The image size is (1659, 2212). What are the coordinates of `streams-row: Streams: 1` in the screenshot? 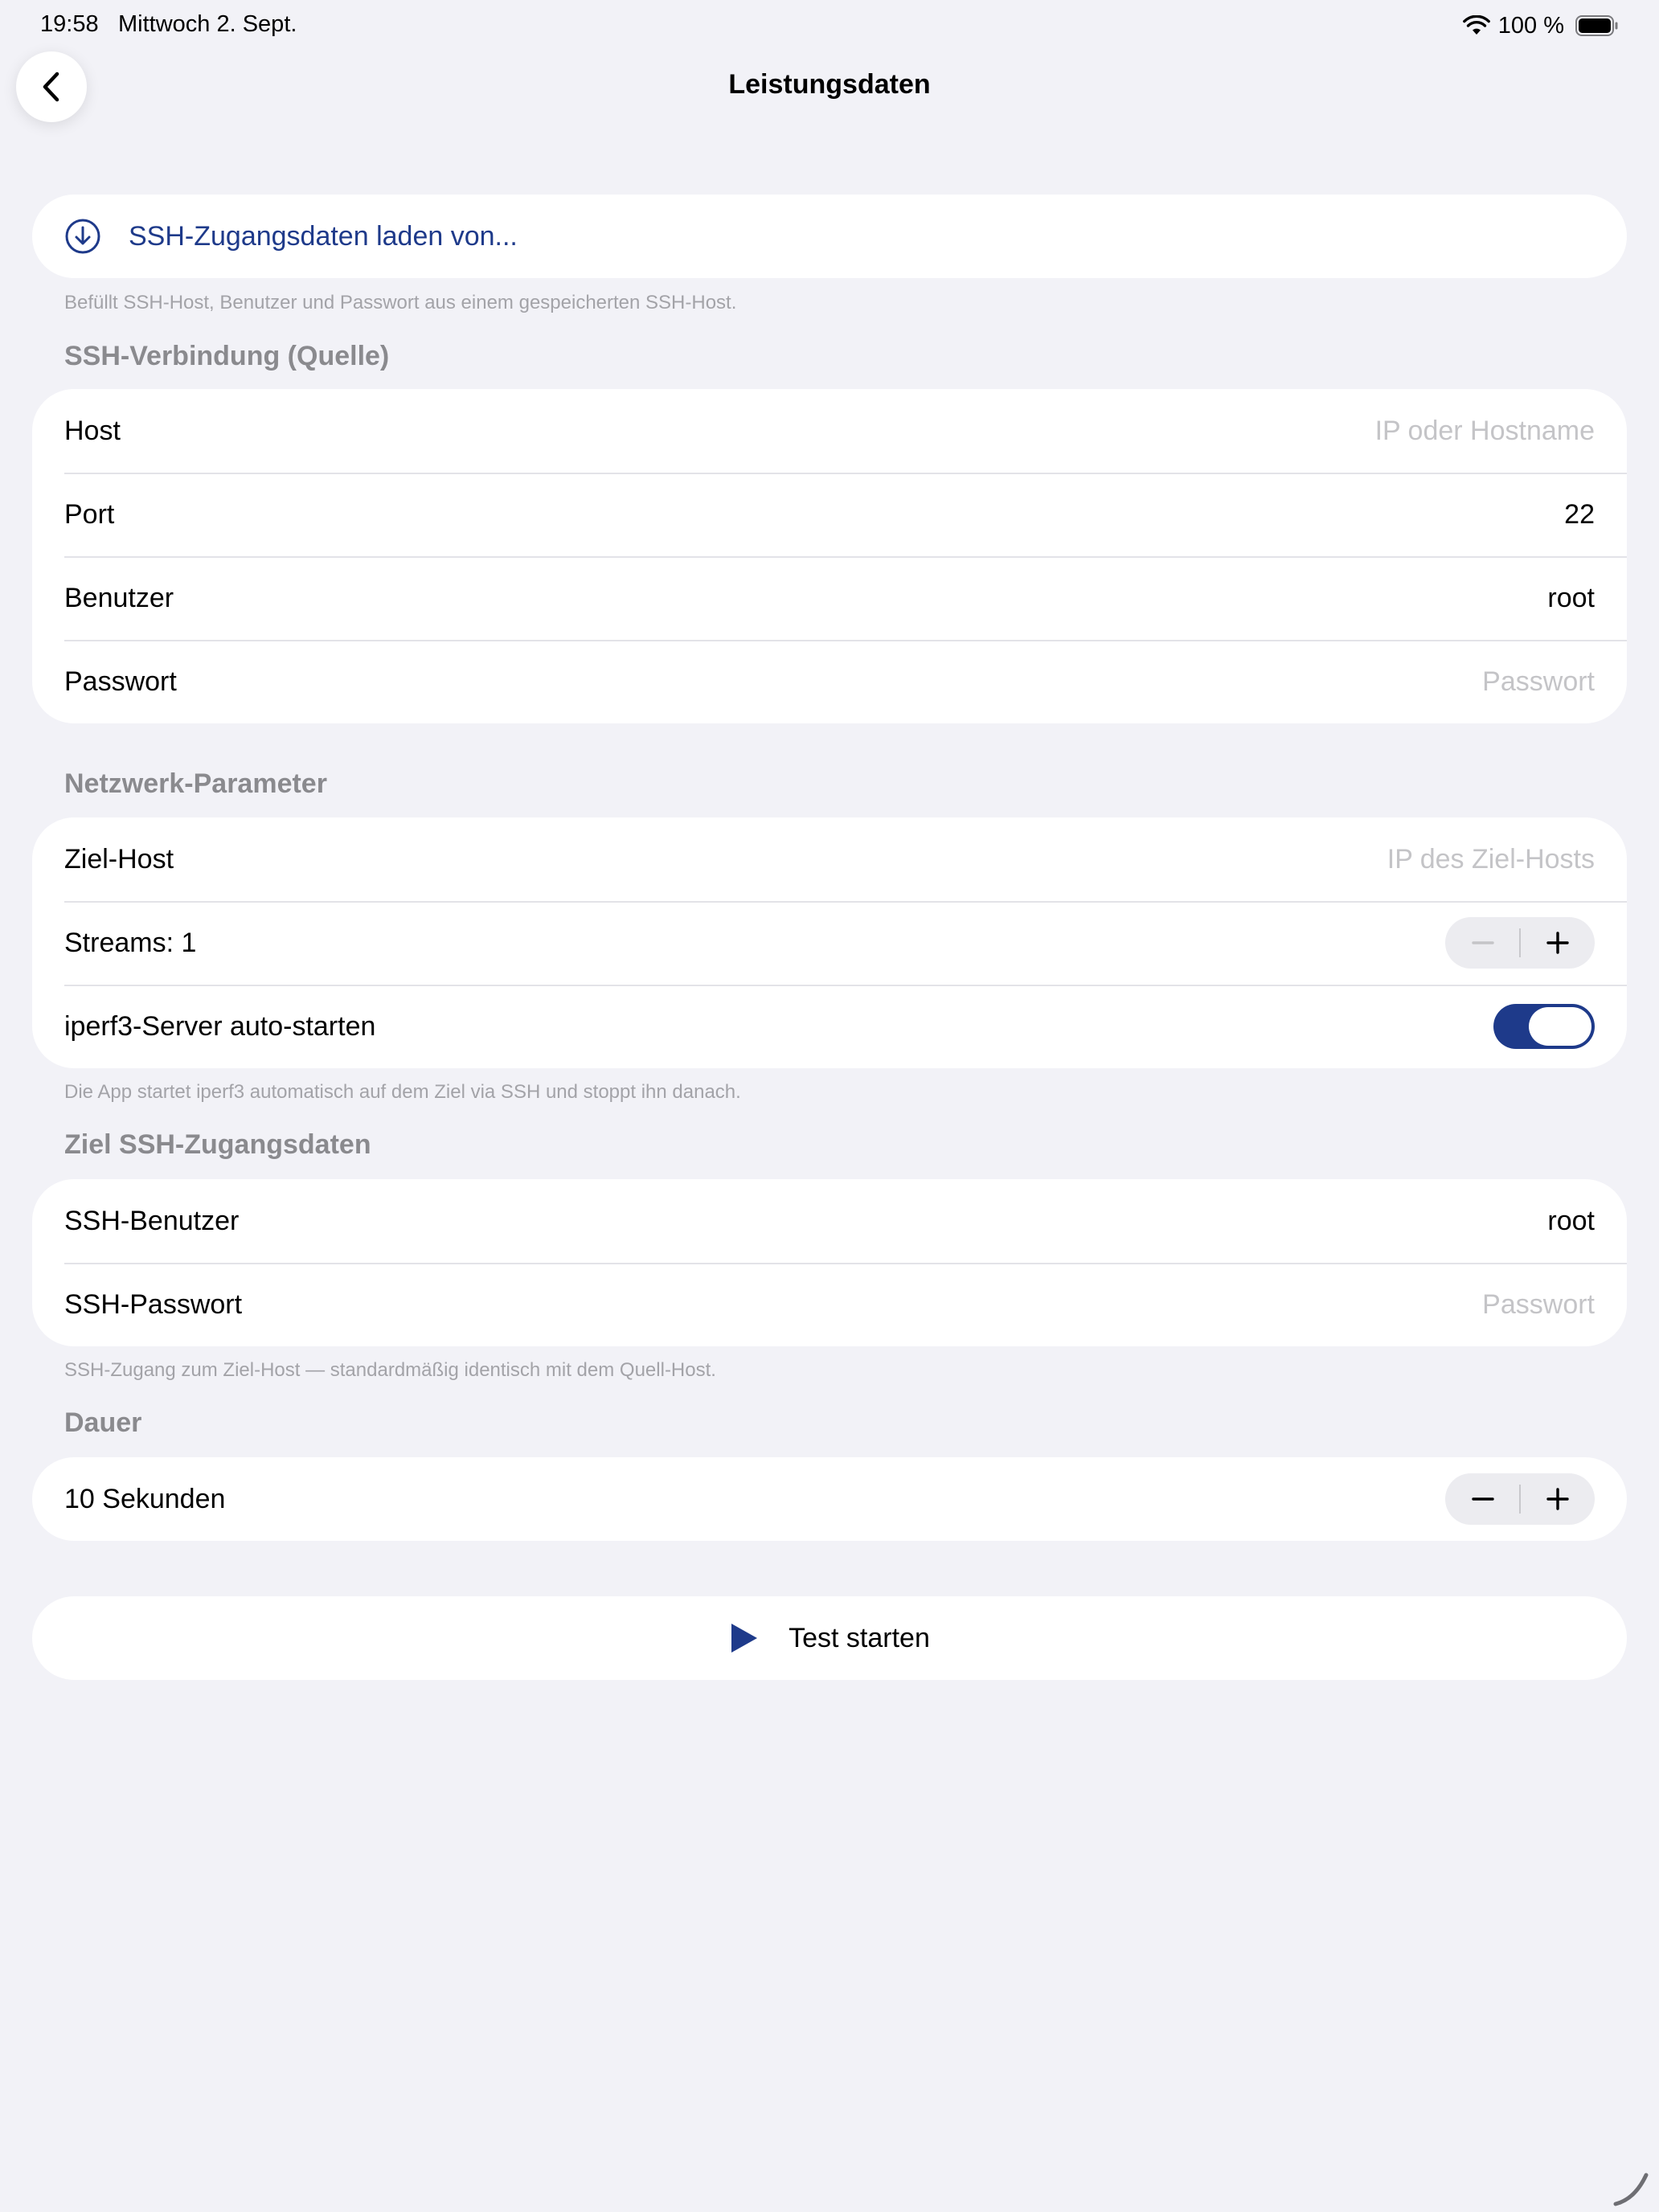 It's located at (829, 943).